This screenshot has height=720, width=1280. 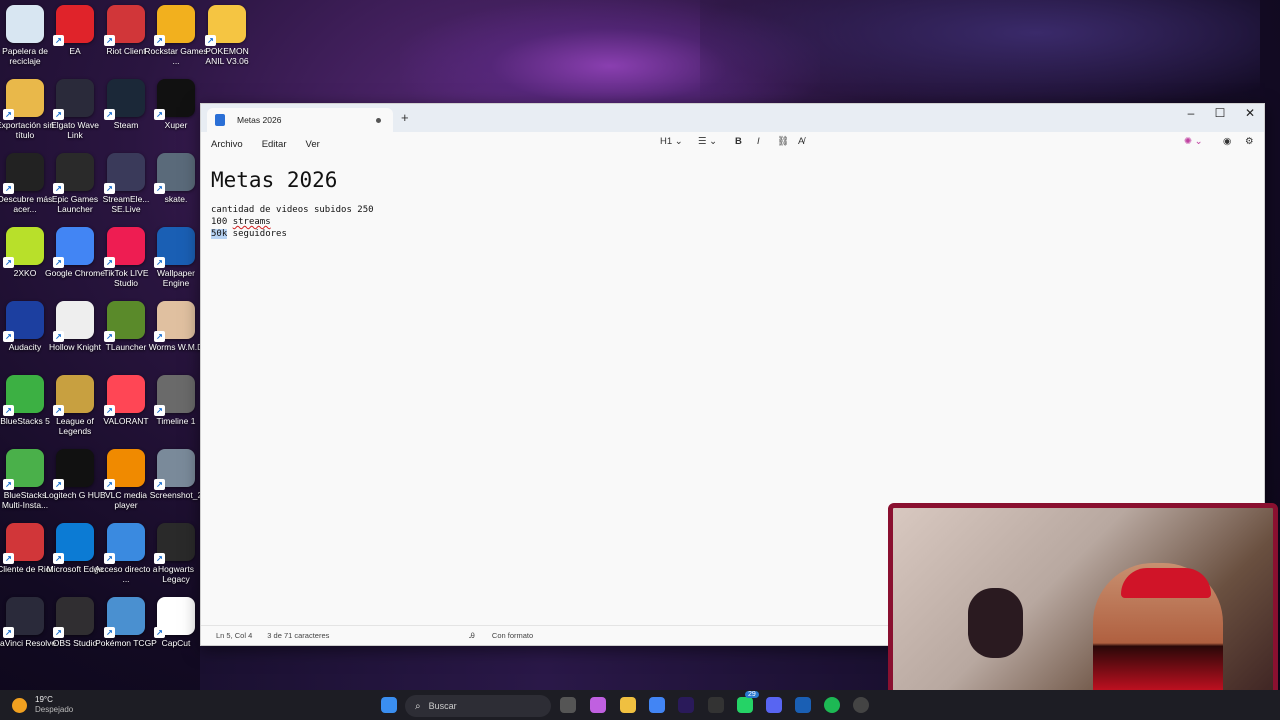 I want to click on menu-editar: Editar, so click(x=274, y=144).